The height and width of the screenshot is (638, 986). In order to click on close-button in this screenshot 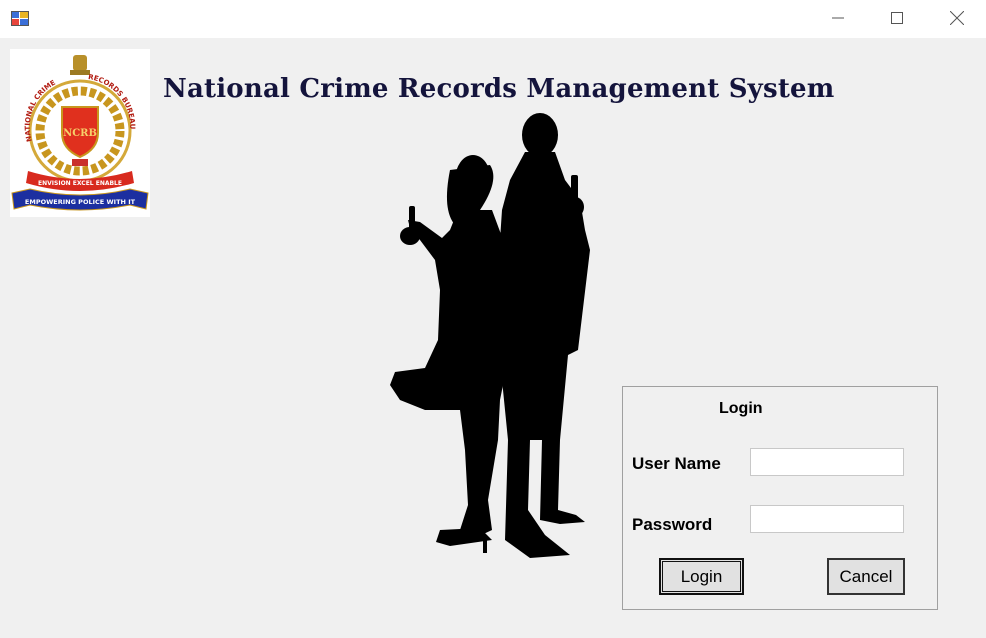, I will do `click(957, 18)`.